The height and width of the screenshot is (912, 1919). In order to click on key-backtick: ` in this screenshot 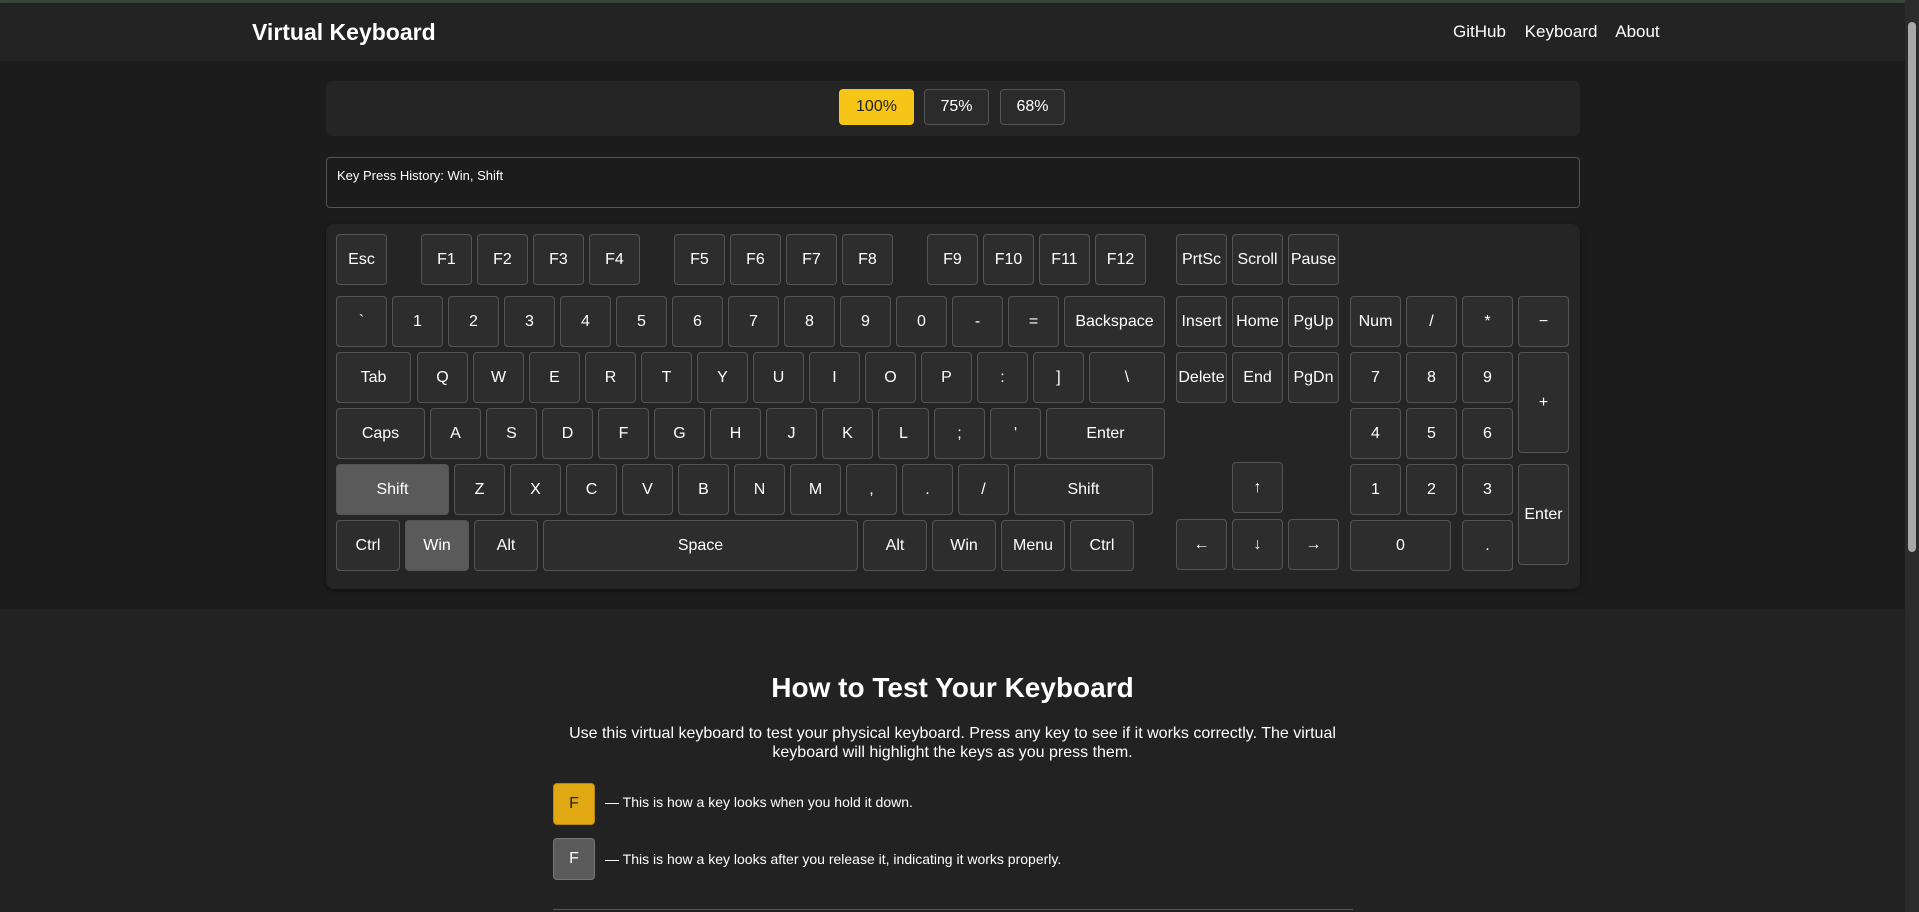, I will do `click(361, 321)`.